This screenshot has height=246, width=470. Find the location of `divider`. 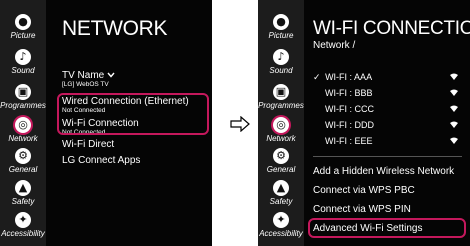

divider is located at coordinates (387, 156).